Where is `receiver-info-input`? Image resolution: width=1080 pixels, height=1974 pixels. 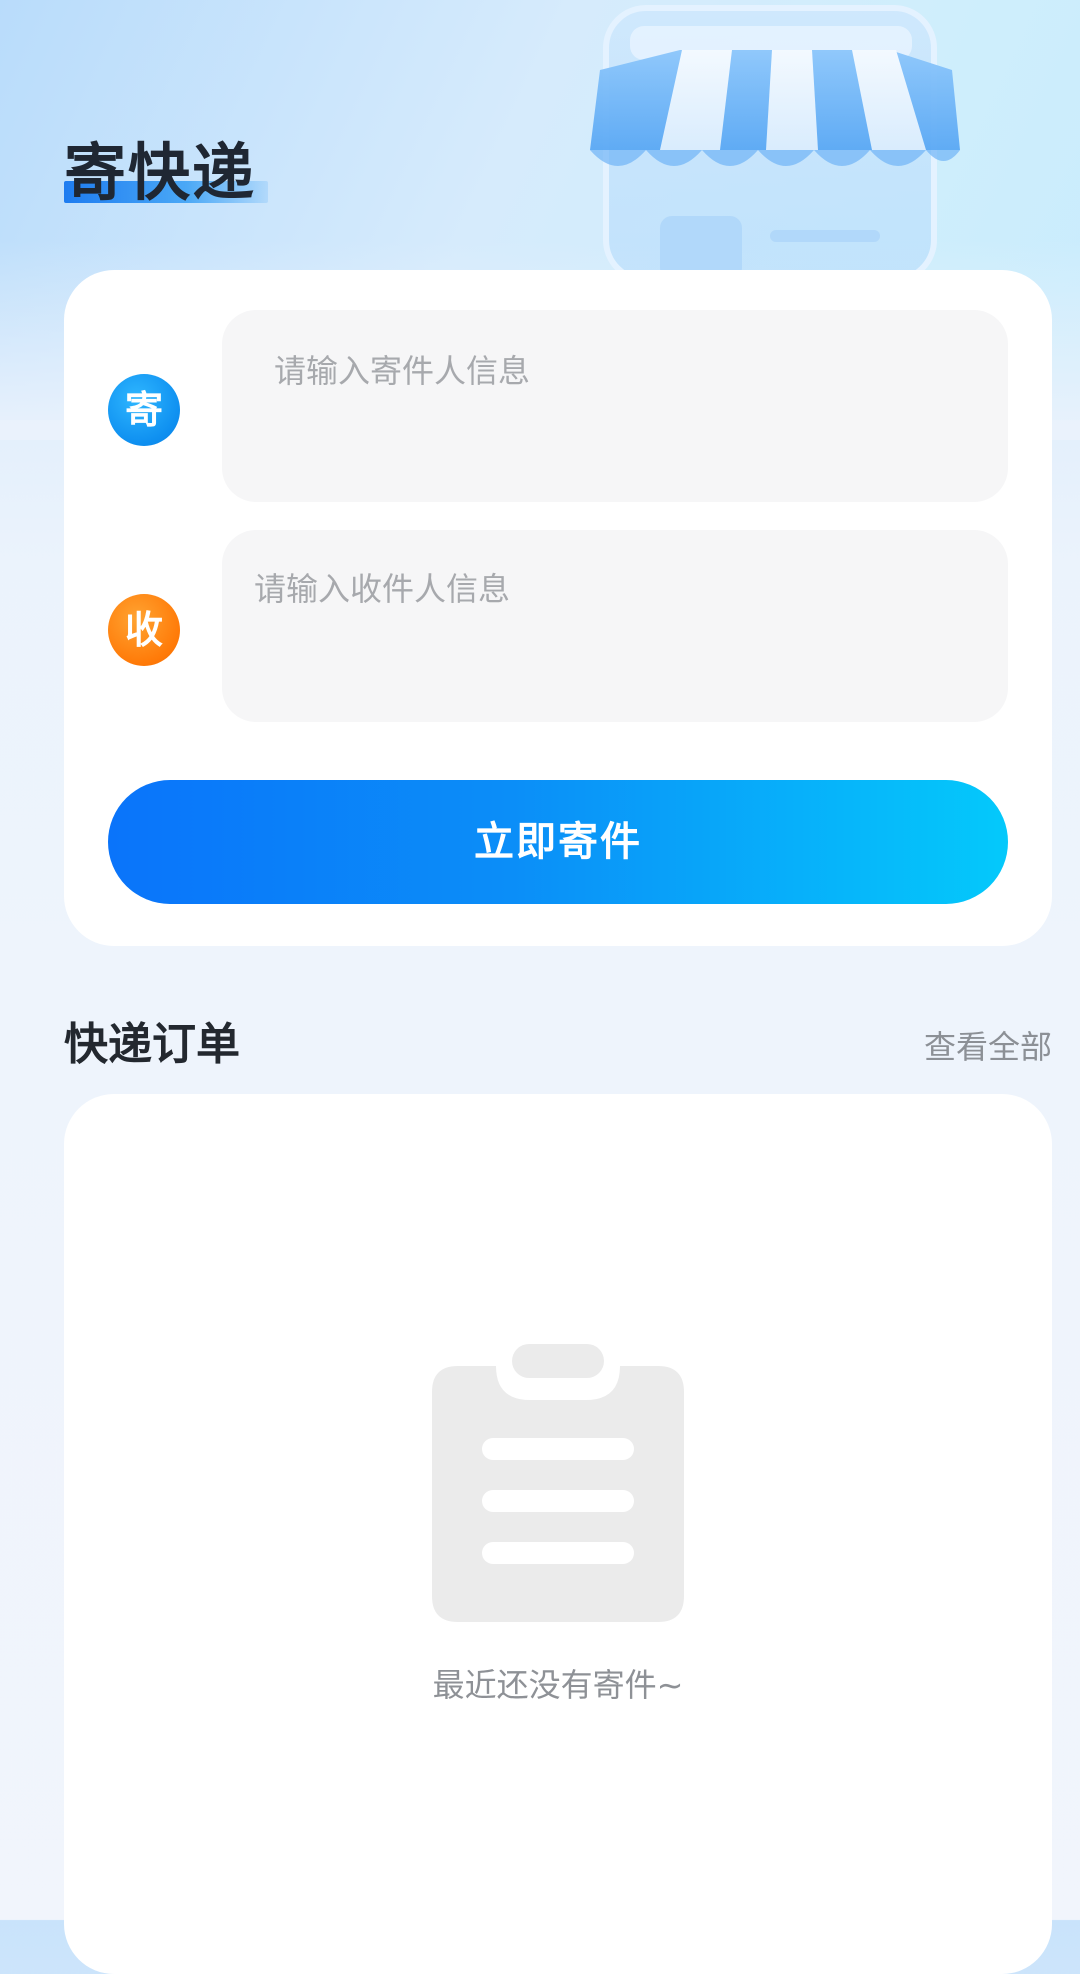
receiver-info-input is located at coordinates (615, 626).